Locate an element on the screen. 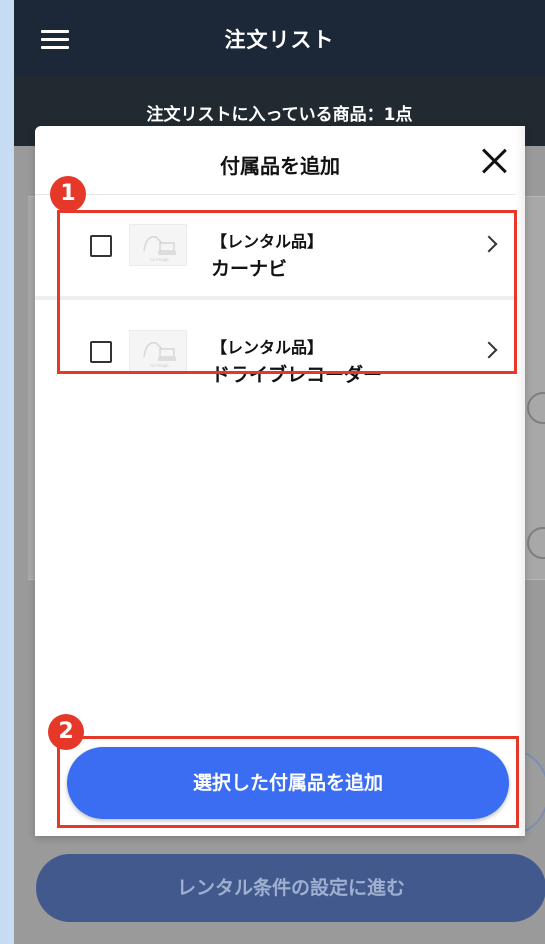 This screenshot has height=944, width=545. annotation-badge-1: 1 is located at coordinates (68, 194).